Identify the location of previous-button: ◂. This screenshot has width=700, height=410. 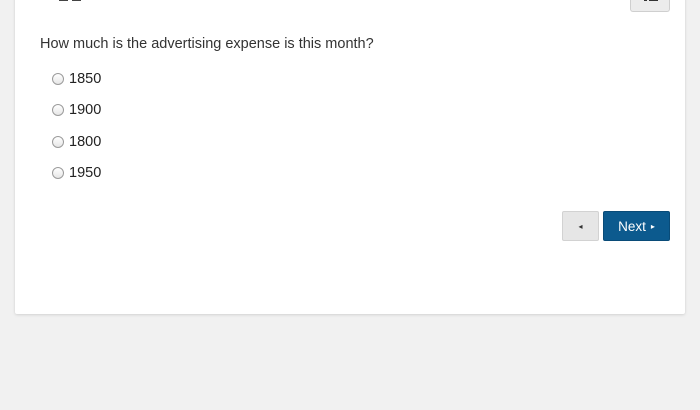
(580, 226).